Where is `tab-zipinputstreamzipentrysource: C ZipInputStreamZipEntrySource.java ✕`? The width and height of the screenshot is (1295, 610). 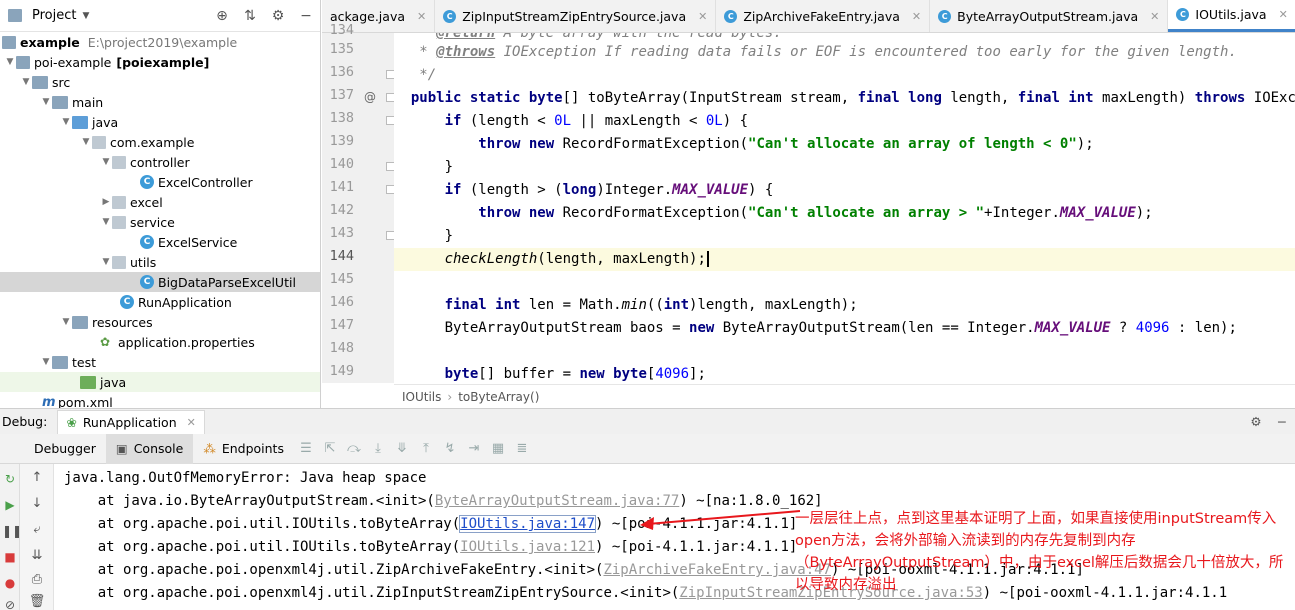
tab-zipinputstreamzipentrysource: C ZipInputStreamZipEntrySource.java ✕ is located at coordinates (576, 16).